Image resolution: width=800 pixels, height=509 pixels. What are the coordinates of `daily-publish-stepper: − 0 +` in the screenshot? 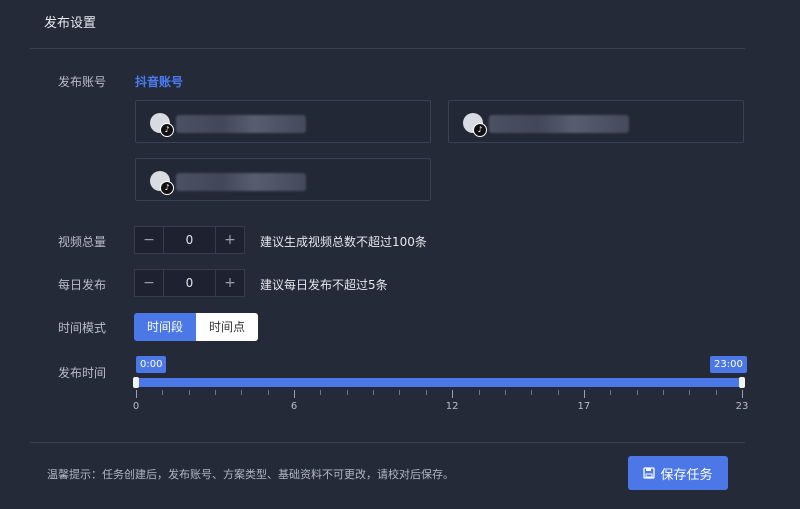 It's located at (189, 283).